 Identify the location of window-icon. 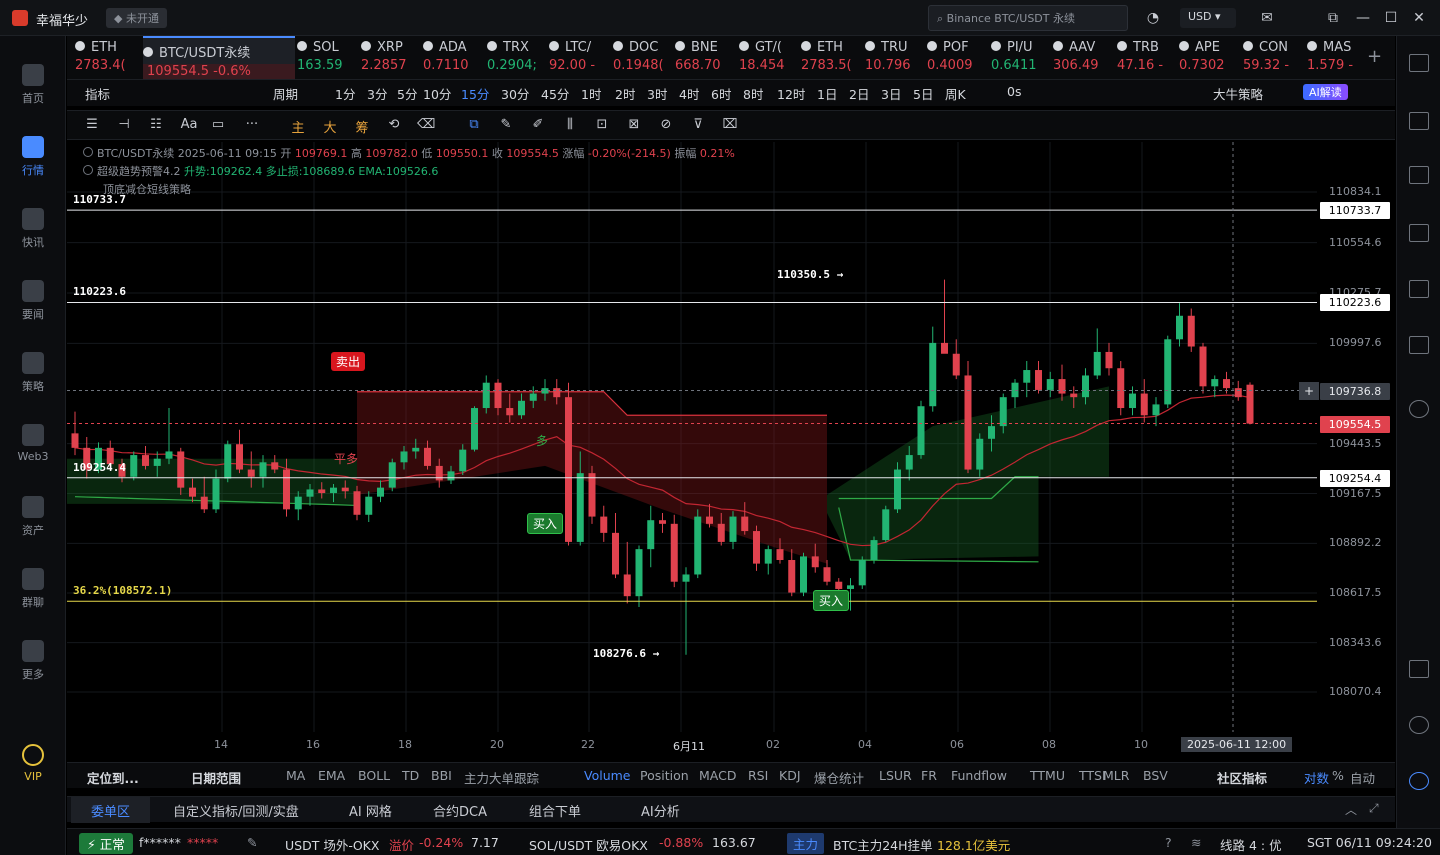
(1419, 669).